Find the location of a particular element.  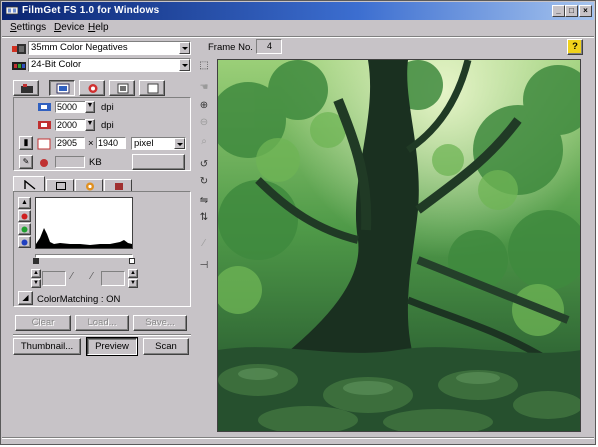

question-icon: ? is located at coordinates (575, 46).